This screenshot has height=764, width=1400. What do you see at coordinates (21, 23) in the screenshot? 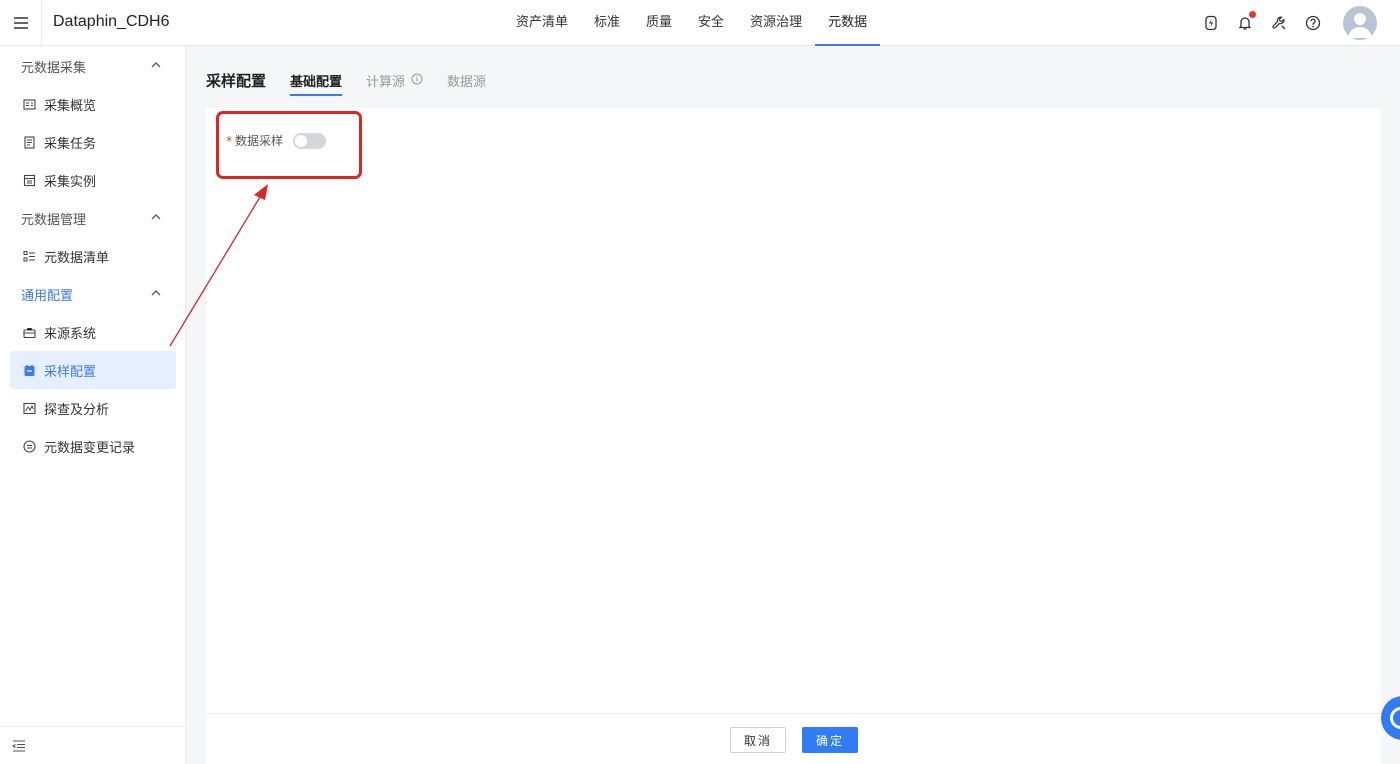
I see `menu-icon` at bounding box center [21, 23].